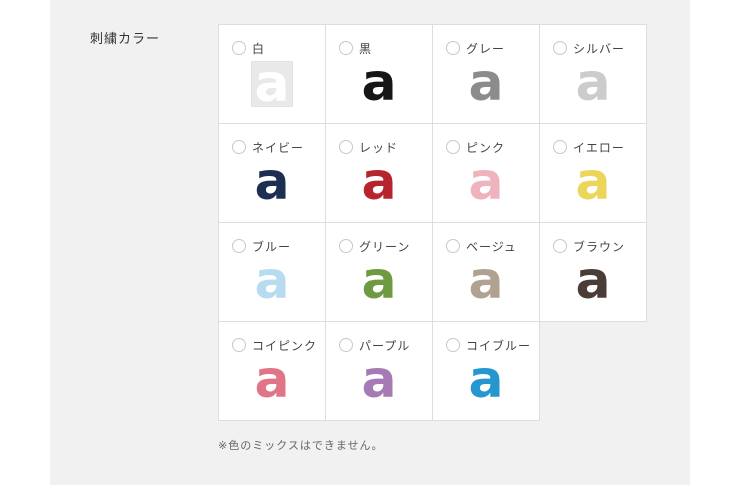  Describe the element at coordinates (125, 39) in the screenshot. I see `embroidery-color-label: 刺繍カラー` at that location.